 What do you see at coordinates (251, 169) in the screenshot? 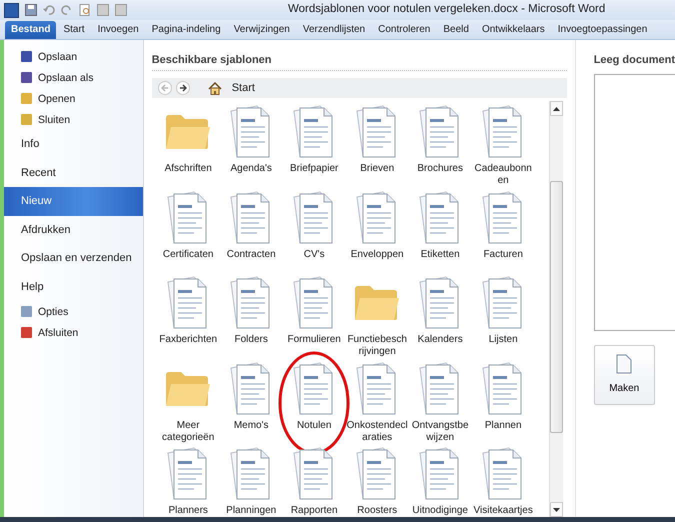
I see `template-label: Agenda's` at bounding box center [251, 169].